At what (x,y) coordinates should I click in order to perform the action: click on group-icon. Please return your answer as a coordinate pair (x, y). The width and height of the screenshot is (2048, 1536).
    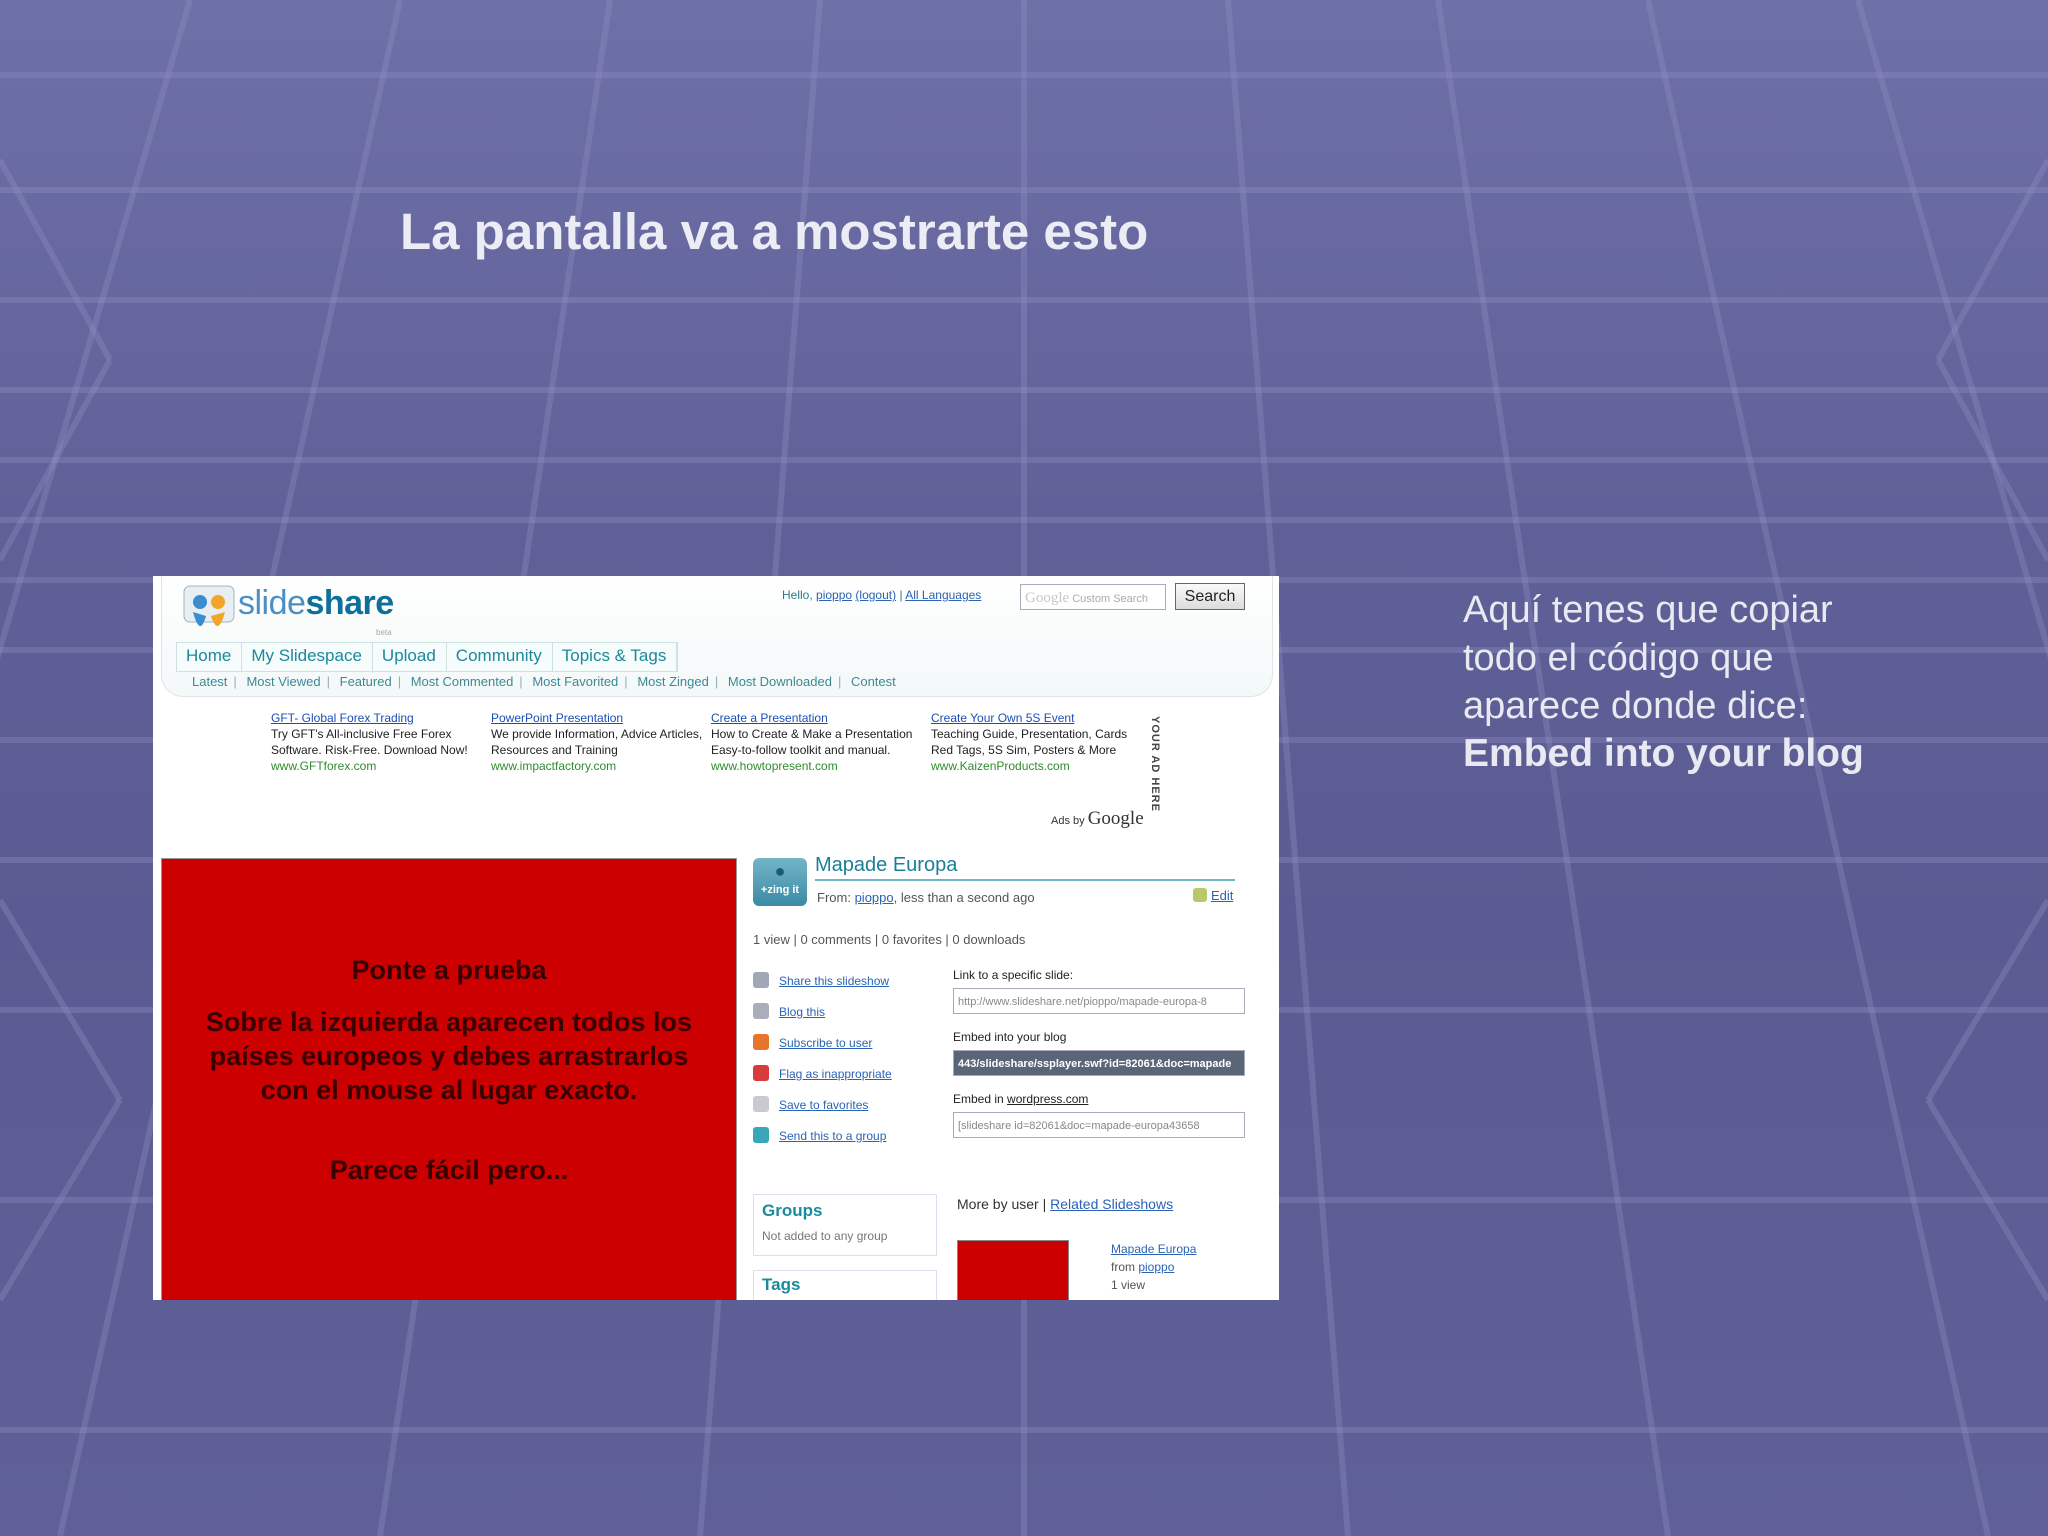
    Looking at the image, I should click on (761, 1135).